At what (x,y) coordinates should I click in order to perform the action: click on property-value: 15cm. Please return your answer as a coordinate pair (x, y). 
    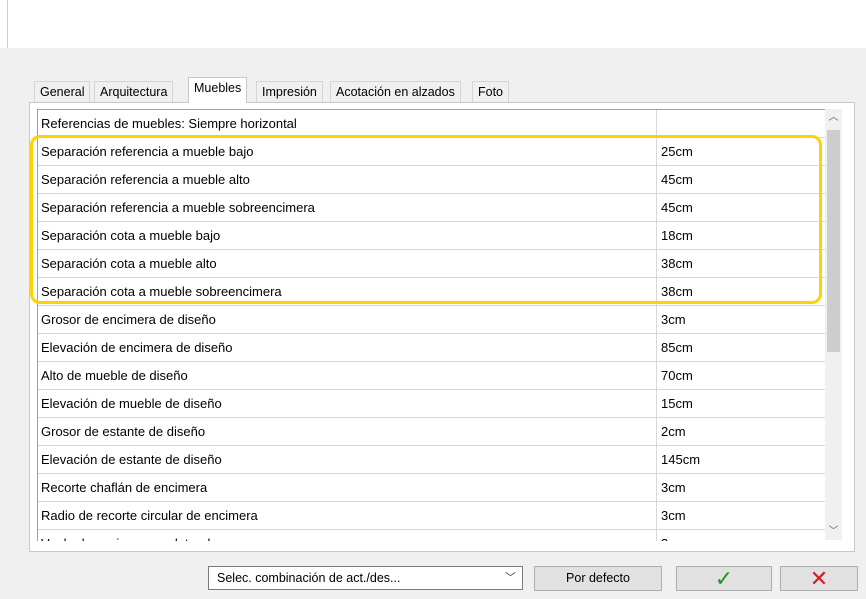
    Looking at the image, I should click on (741, 403).